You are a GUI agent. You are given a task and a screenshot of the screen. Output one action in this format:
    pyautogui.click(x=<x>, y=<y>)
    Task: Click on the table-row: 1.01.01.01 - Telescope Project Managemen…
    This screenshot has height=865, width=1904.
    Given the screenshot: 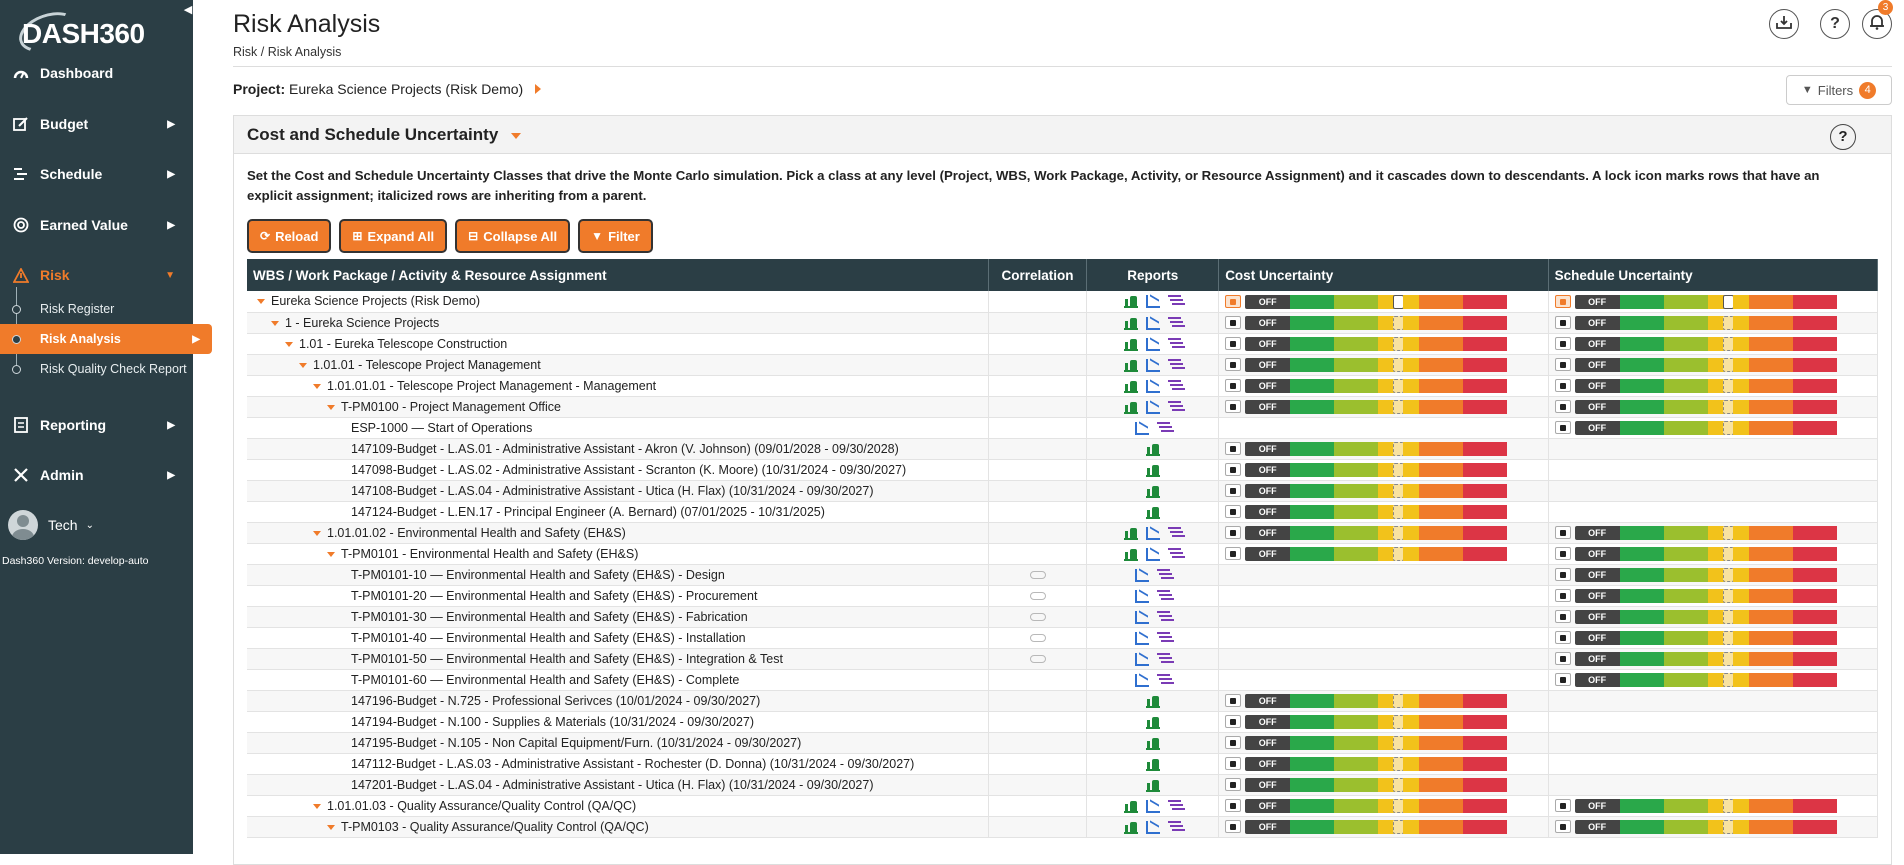 What is the action you would take?
    pyautogui.click(x=1063, y=386)
    